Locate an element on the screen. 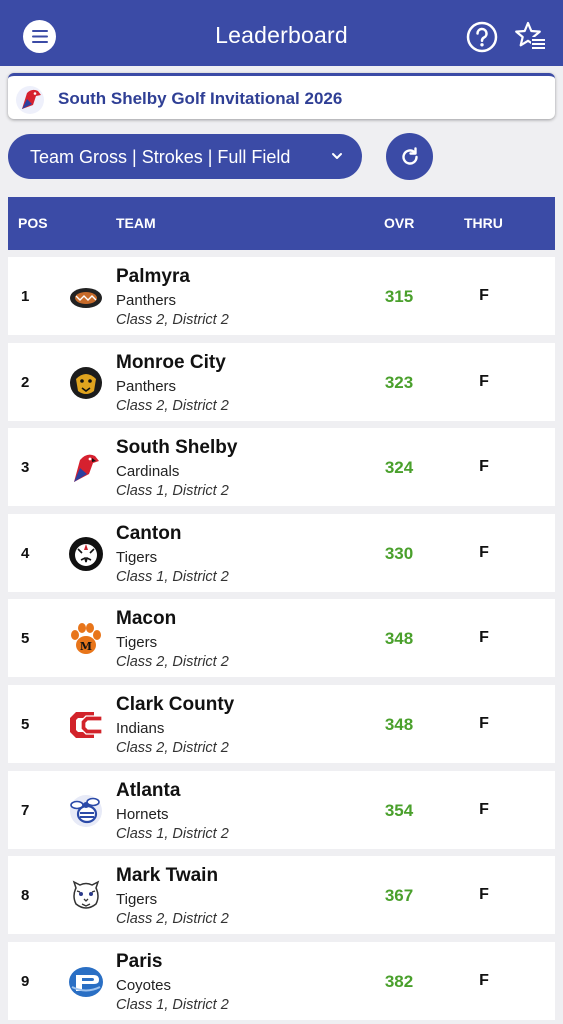 This screenshot has width=563, height=1024. row-position: 4 is located at coordinates (25, 553).